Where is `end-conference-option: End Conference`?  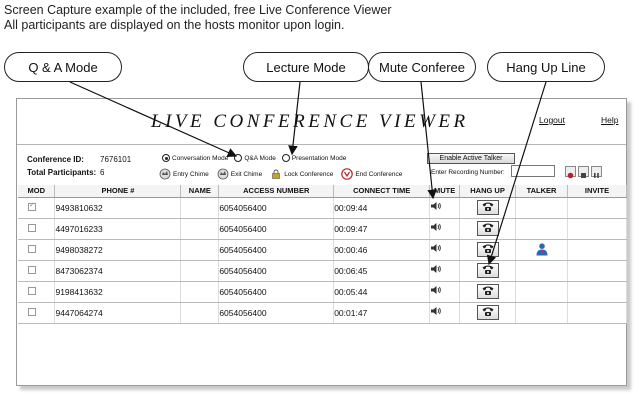
end-conference-option: End Conference is located at coordinates (371, 174).